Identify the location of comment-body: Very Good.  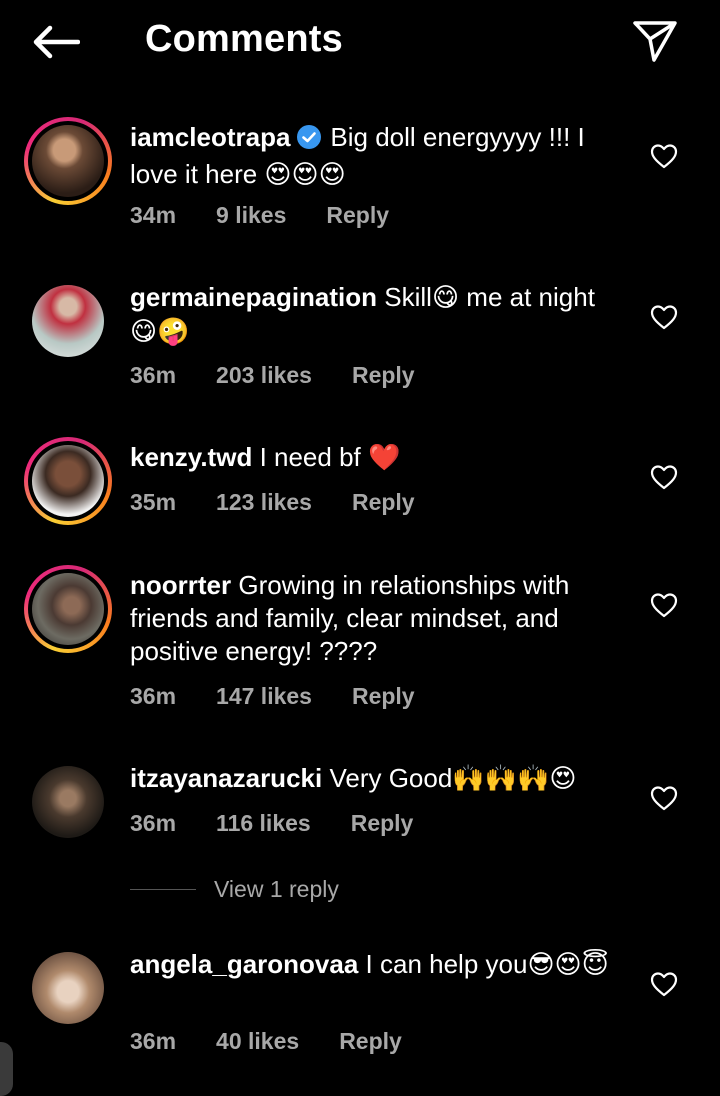
(391, 778).